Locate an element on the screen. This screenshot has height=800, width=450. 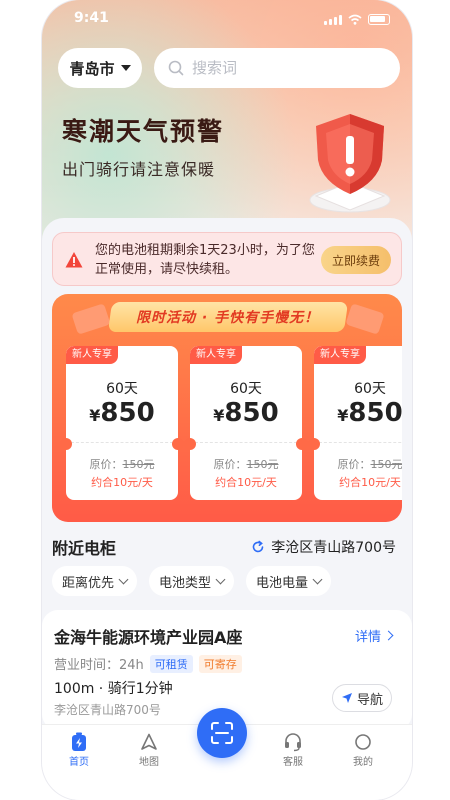
chevron-right-icon is located at coordinates (388, 635).